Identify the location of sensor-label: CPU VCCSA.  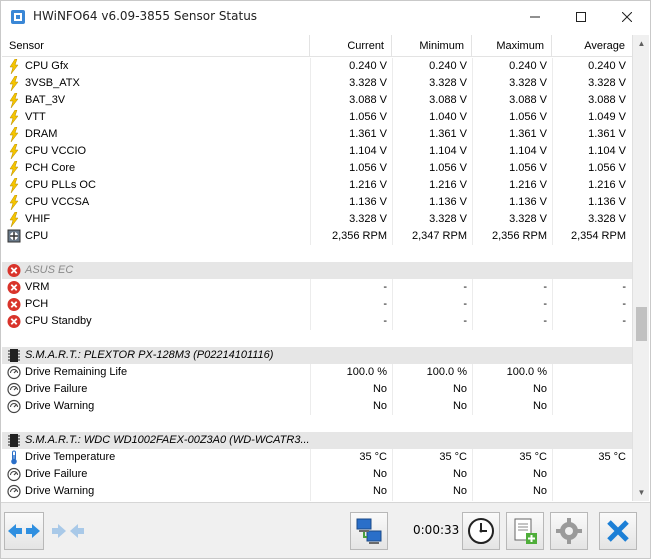
(57, 202).